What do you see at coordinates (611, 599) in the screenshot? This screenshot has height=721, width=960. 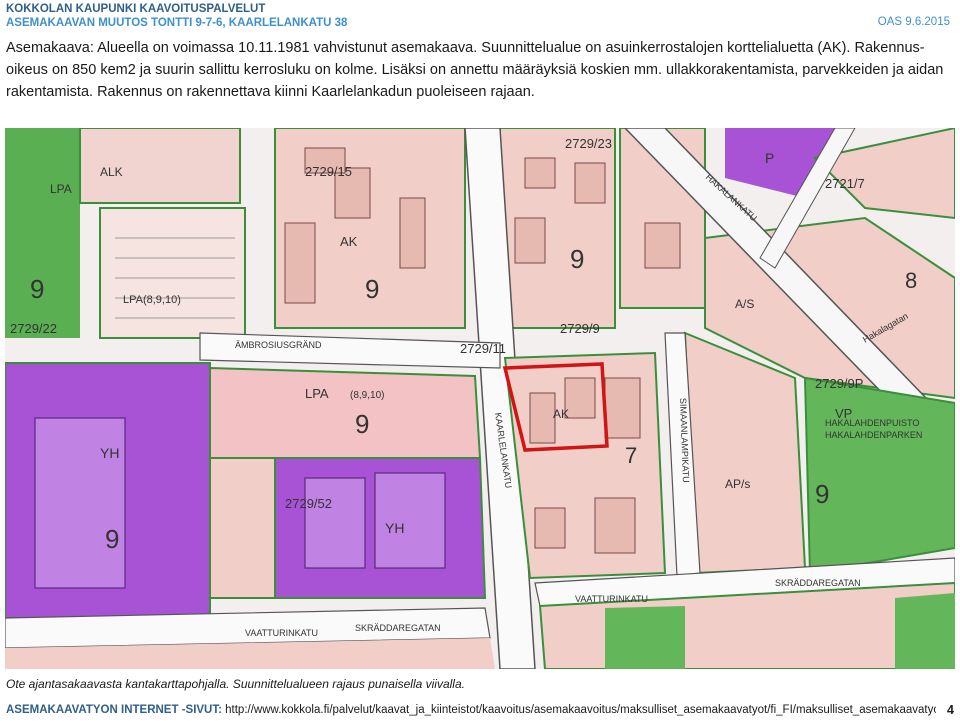 I see `street-vaatturinkatu-east: VAATTURINKATU` at bounding box center [611, 599].